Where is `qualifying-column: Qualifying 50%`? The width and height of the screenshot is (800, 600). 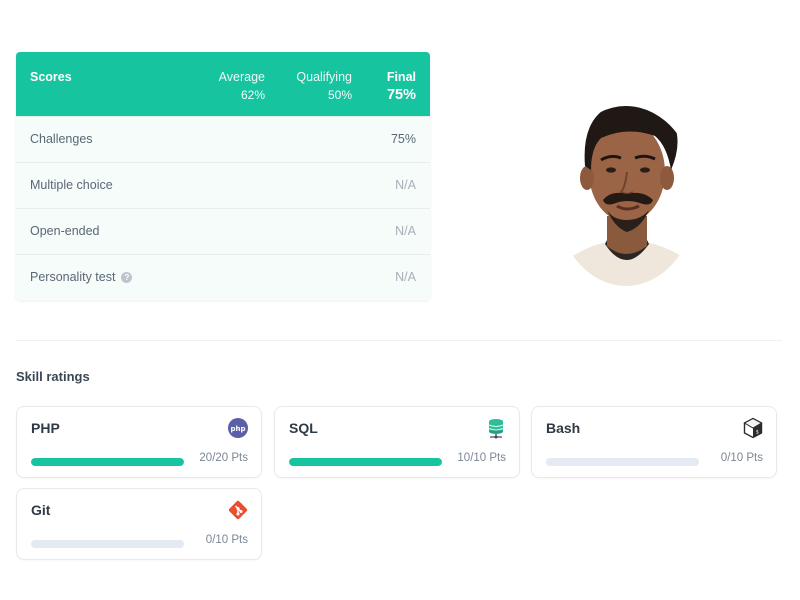
qualifying-column: Qualifying 50% is located at coordinates (324, 86).